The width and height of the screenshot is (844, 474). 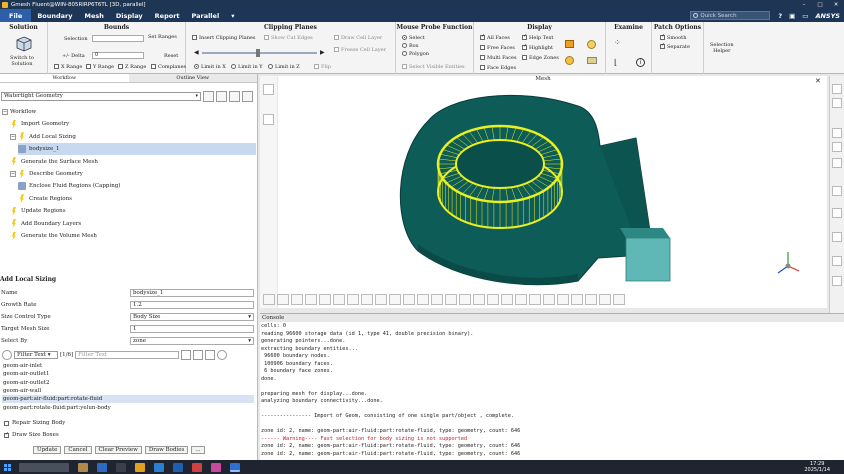 I want to click on workflow-tree-item: Import Geometry, so click(x=39, y=124).